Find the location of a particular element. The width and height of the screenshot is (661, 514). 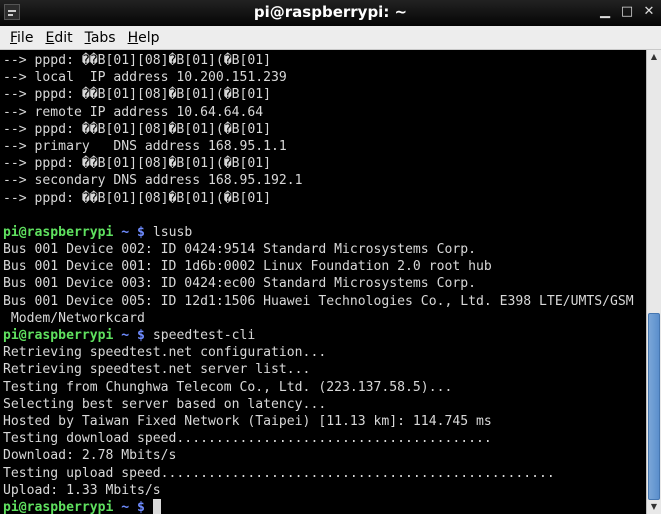

output-line: --> secondary DNS address 168.95.192.1 is located at coordinates (153, 181).